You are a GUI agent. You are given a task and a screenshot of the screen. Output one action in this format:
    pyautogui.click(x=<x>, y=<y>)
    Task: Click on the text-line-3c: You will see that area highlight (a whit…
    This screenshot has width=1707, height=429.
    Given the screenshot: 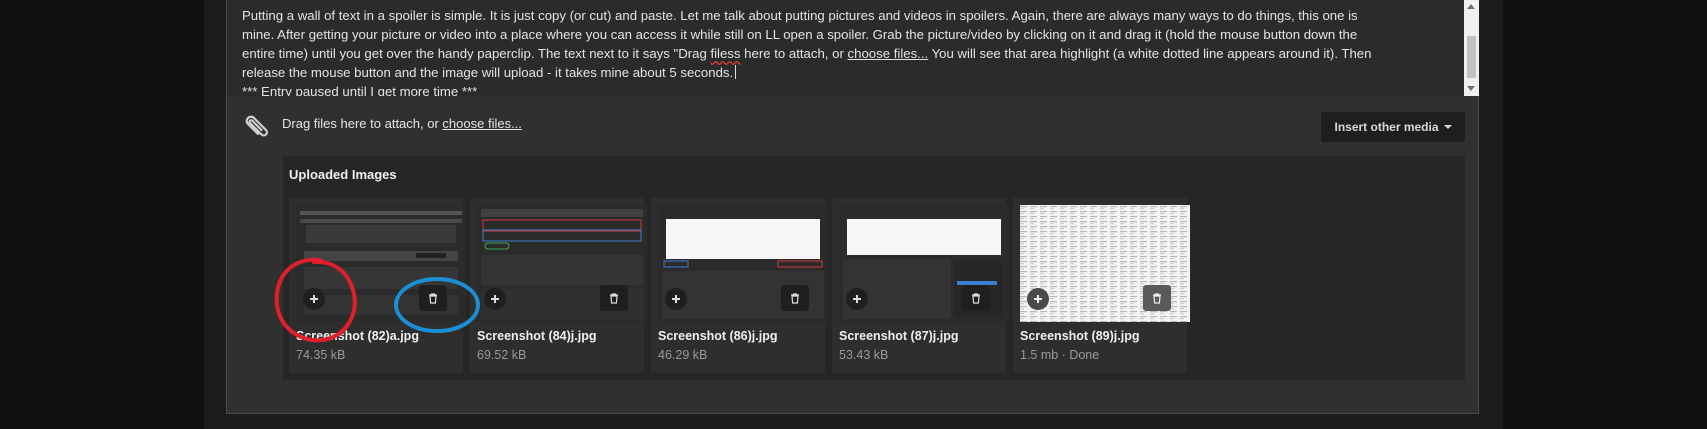 What is the action you would take?
    pyautogui.click(x=1150, y=53)
    